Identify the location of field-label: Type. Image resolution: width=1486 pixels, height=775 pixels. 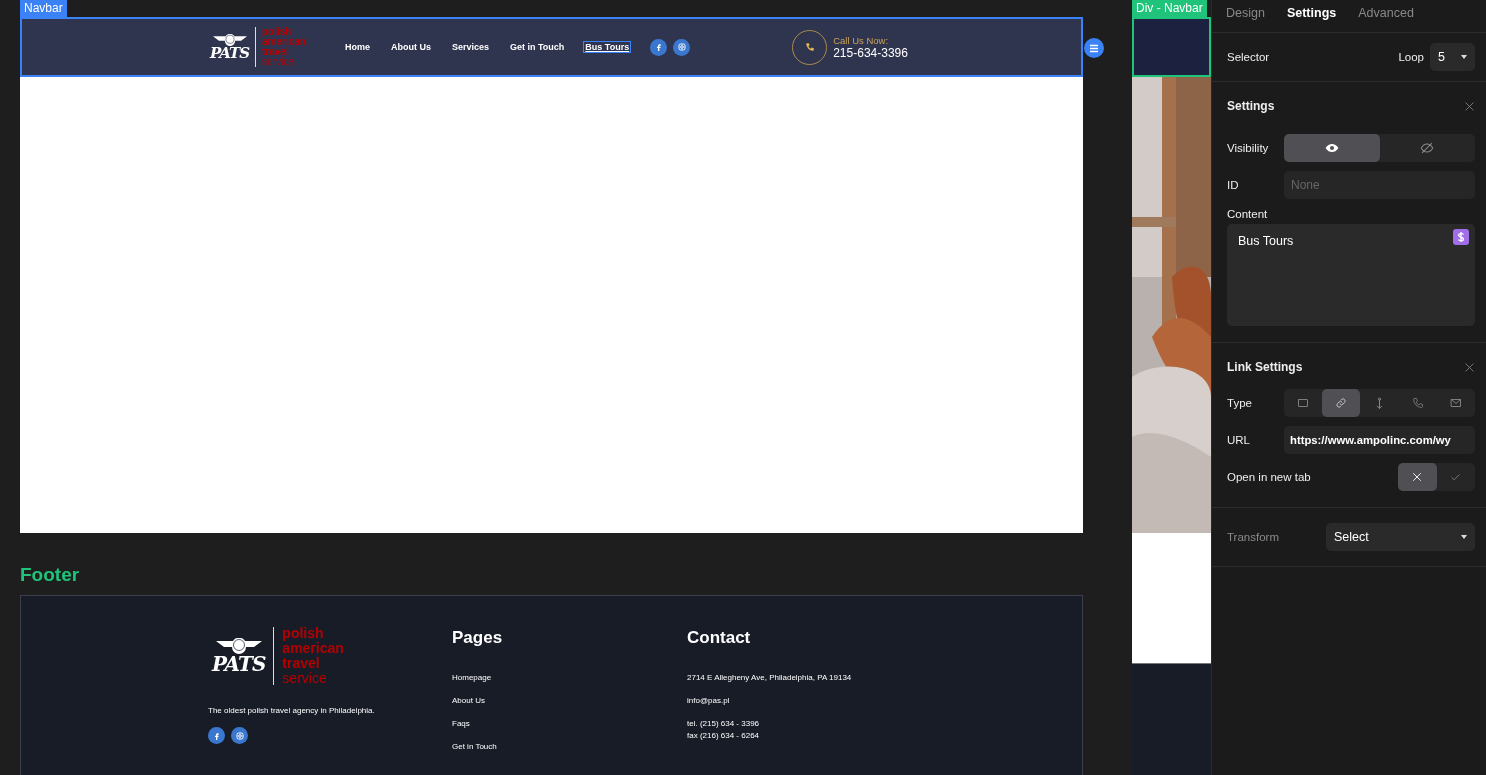
(1239, 403).